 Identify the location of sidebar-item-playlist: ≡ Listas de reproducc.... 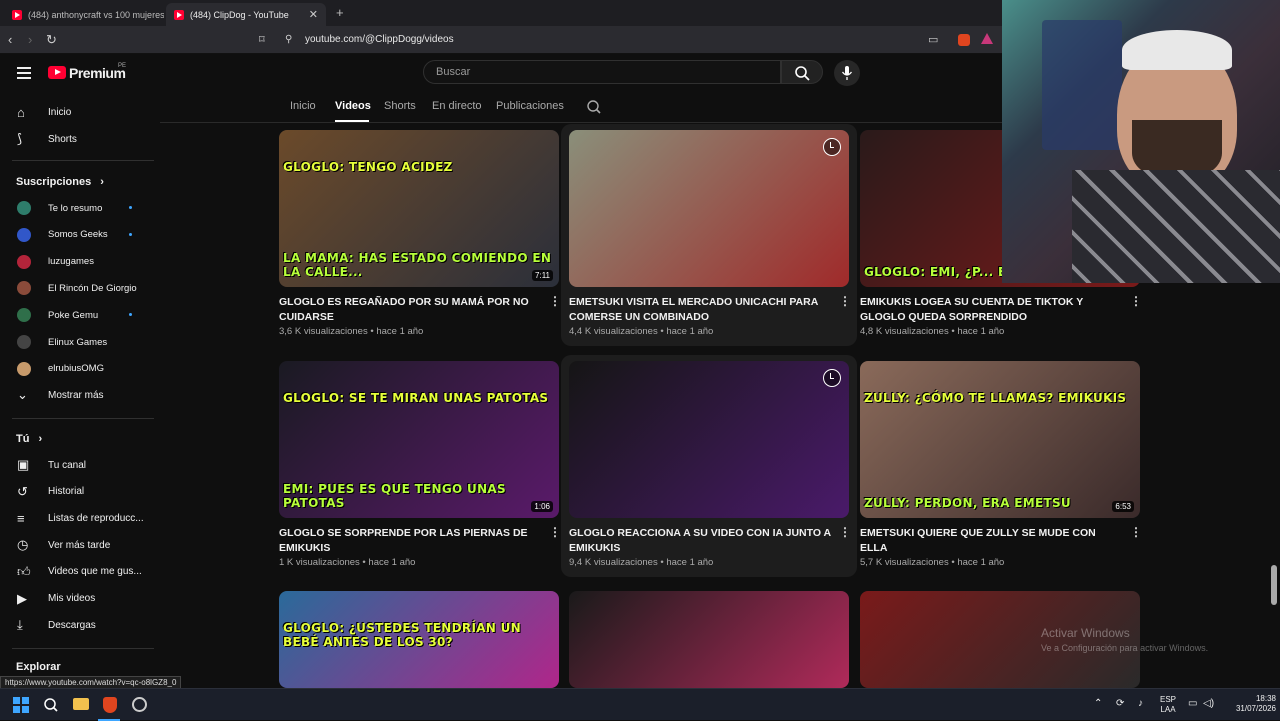
(77, 518).